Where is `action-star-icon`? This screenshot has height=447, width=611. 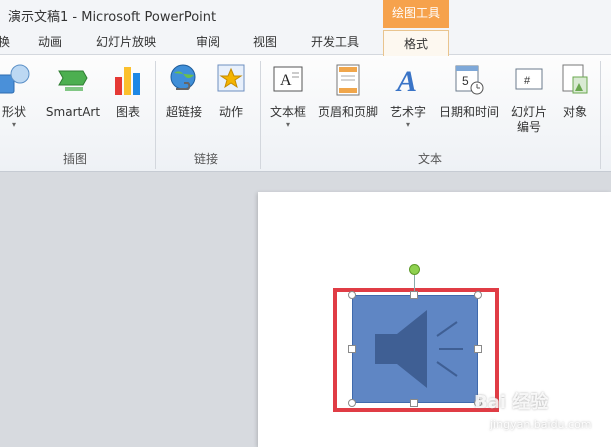 action-star-icon is located at coordinates (231, 78).